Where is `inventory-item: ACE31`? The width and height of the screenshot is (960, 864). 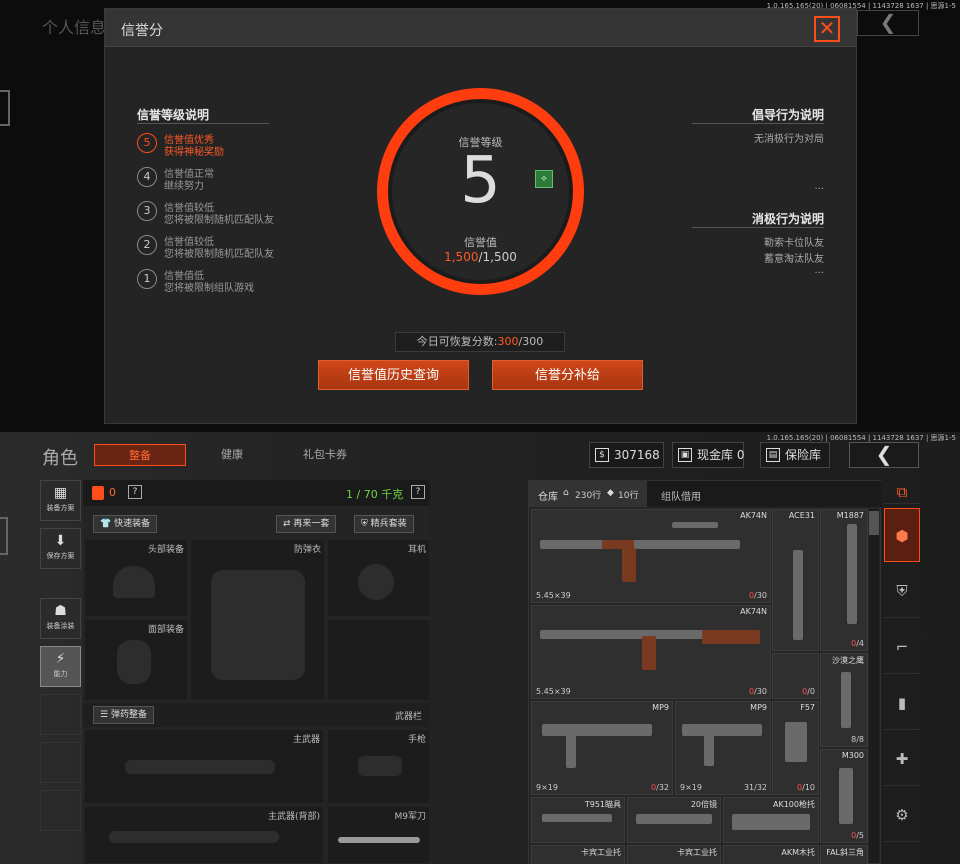
inventory-item: ACE31 is located at coordinates (795, 580).